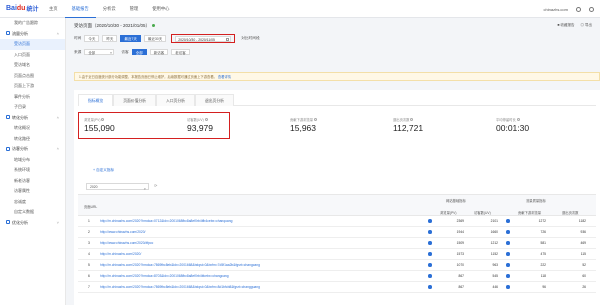 The width and height of the screenshot is (600, 305). I want to click on sidebar-group-traffic: 流量分析 ˄, so click(32, 34).